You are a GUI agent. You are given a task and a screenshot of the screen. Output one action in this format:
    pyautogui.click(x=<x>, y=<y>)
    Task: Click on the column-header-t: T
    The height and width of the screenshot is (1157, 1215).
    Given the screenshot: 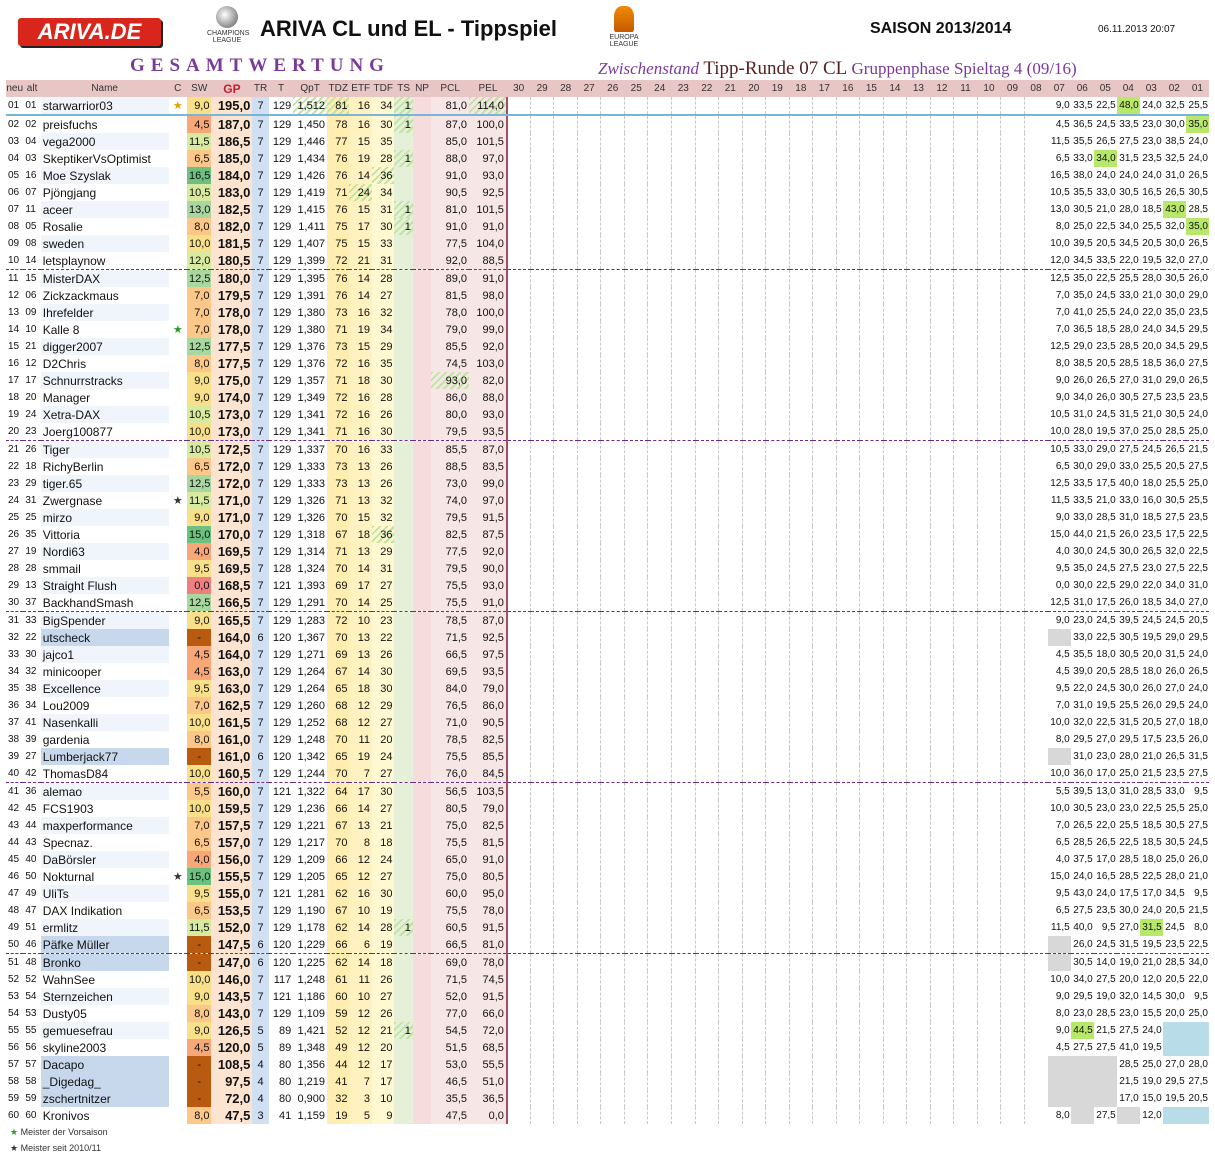 What is the action you would take?
    pyautogui.click(x=281, y=88)
    